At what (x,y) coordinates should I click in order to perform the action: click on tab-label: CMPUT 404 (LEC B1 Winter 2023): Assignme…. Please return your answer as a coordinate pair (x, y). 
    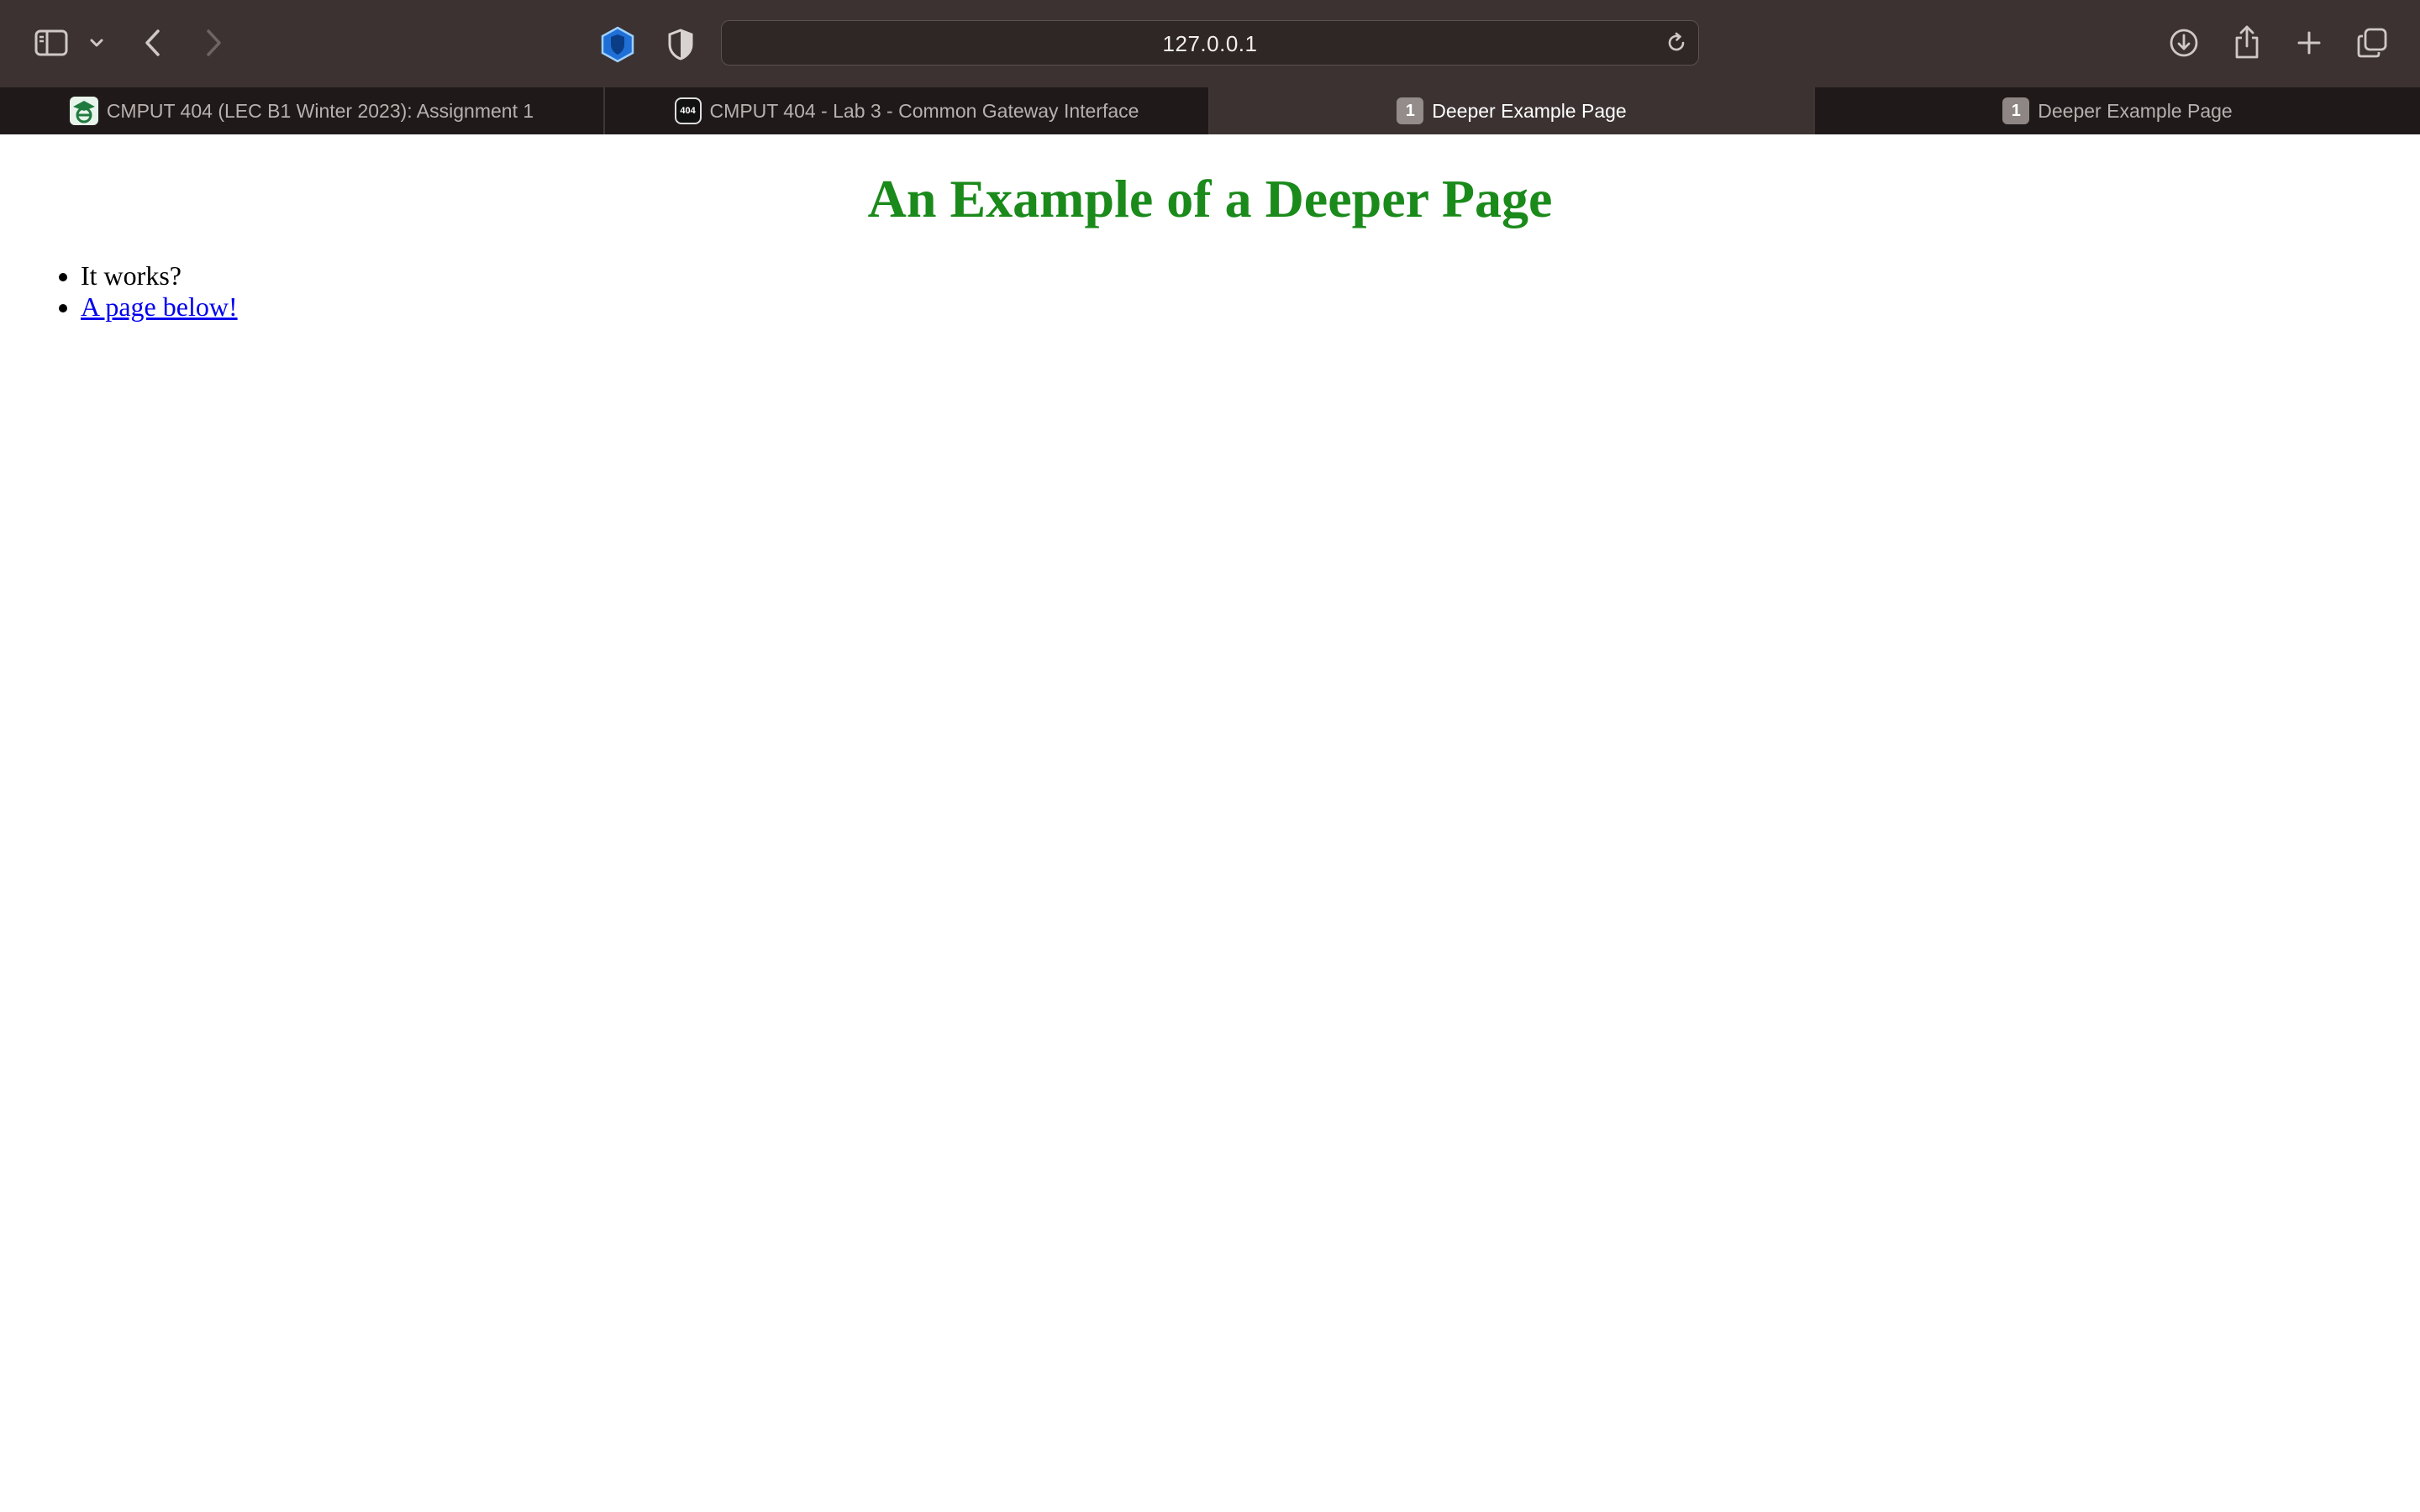
    Looking at the image, I should click on (320, 110).